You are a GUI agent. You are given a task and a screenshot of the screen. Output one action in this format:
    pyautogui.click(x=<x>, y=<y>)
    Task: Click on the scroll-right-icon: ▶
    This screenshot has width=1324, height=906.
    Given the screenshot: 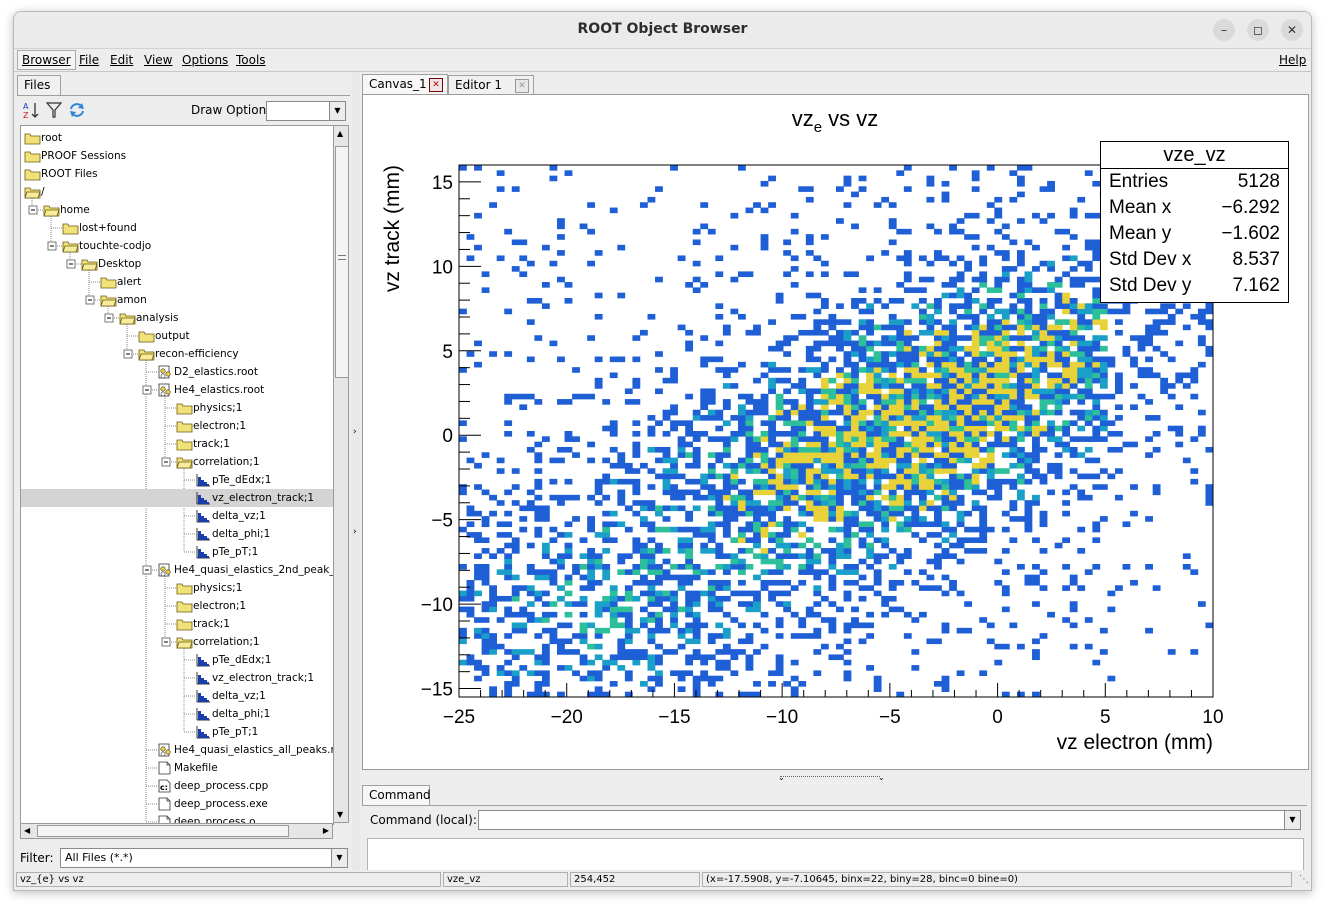 What is the action you would take?
    pyautogui.click(x=326, y=830)
    